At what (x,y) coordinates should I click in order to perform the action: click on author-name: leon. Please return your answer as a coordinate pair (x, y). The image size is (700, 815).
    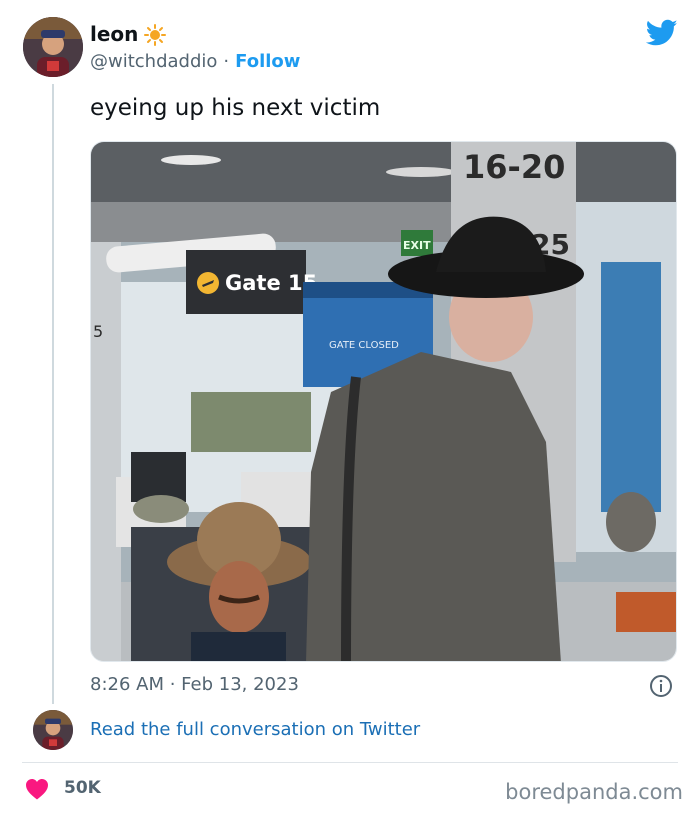
    Looking at the image, I should click on (114, 34).